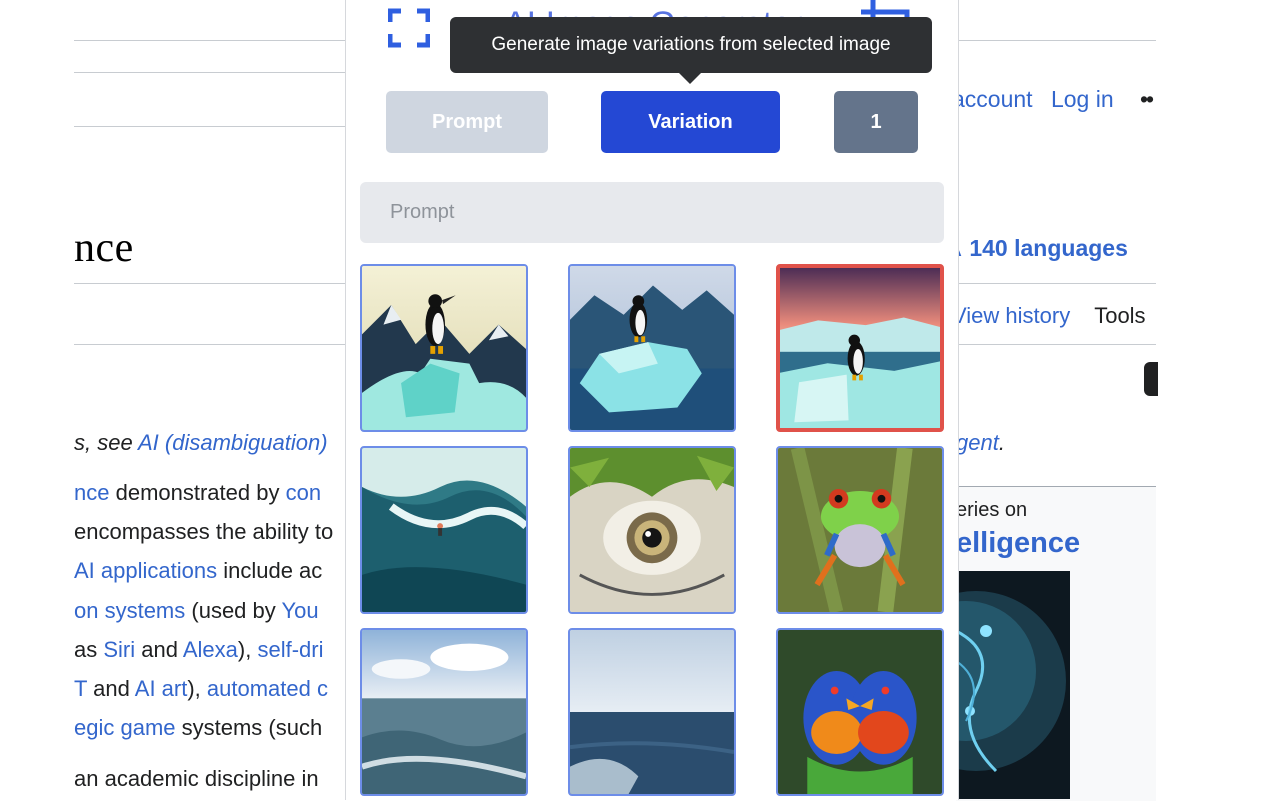  I want to click on article-line: AI applications include ac, so click(198, 571).